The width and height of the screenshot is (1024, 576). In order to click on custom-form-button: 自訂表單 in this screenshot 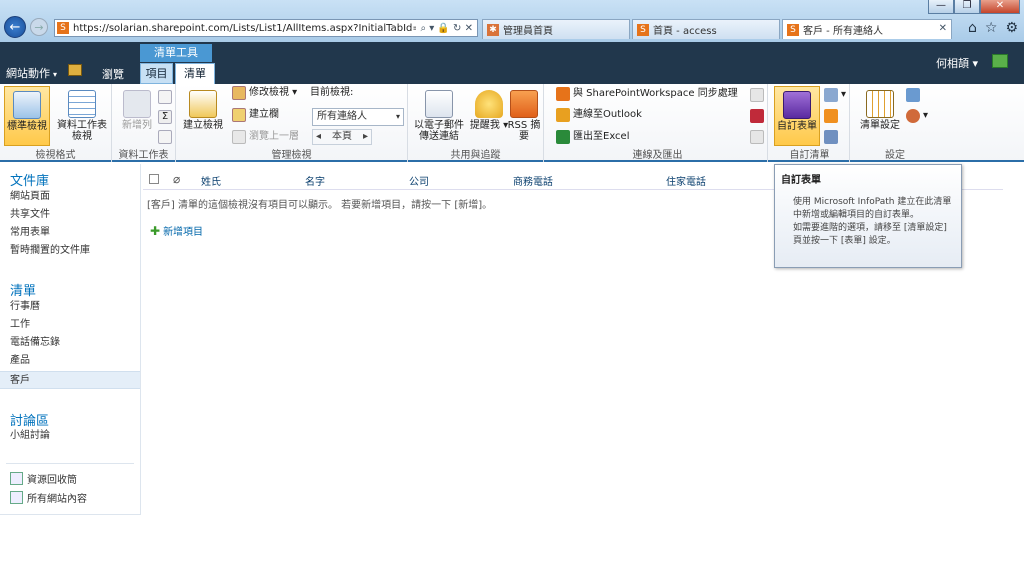, I will do `click(797, 116)`.